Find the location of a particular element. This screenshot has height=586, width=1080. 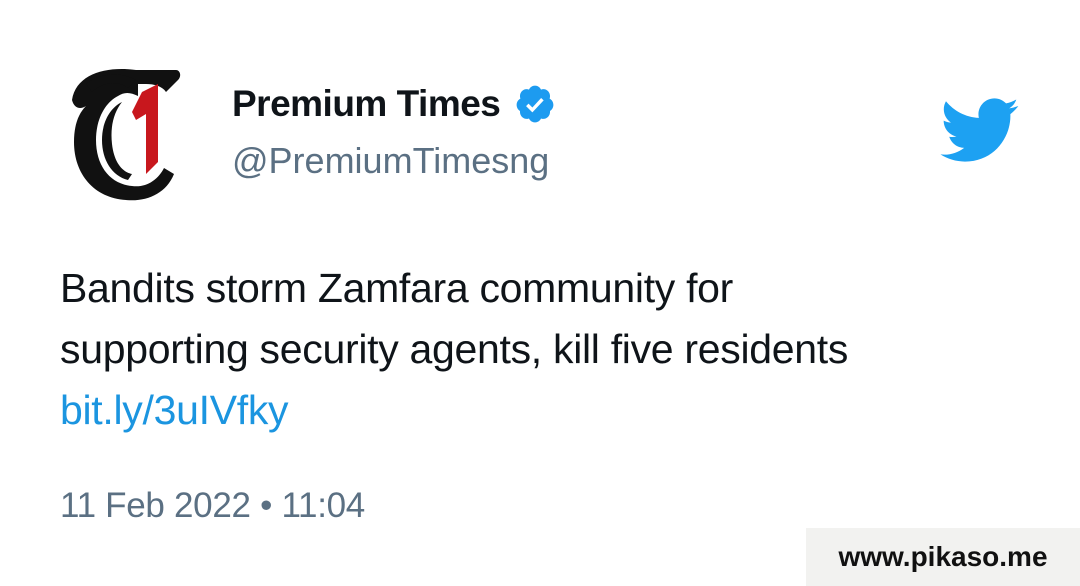

watermark: www.pikaso.me is located at coordinates (943, 557).